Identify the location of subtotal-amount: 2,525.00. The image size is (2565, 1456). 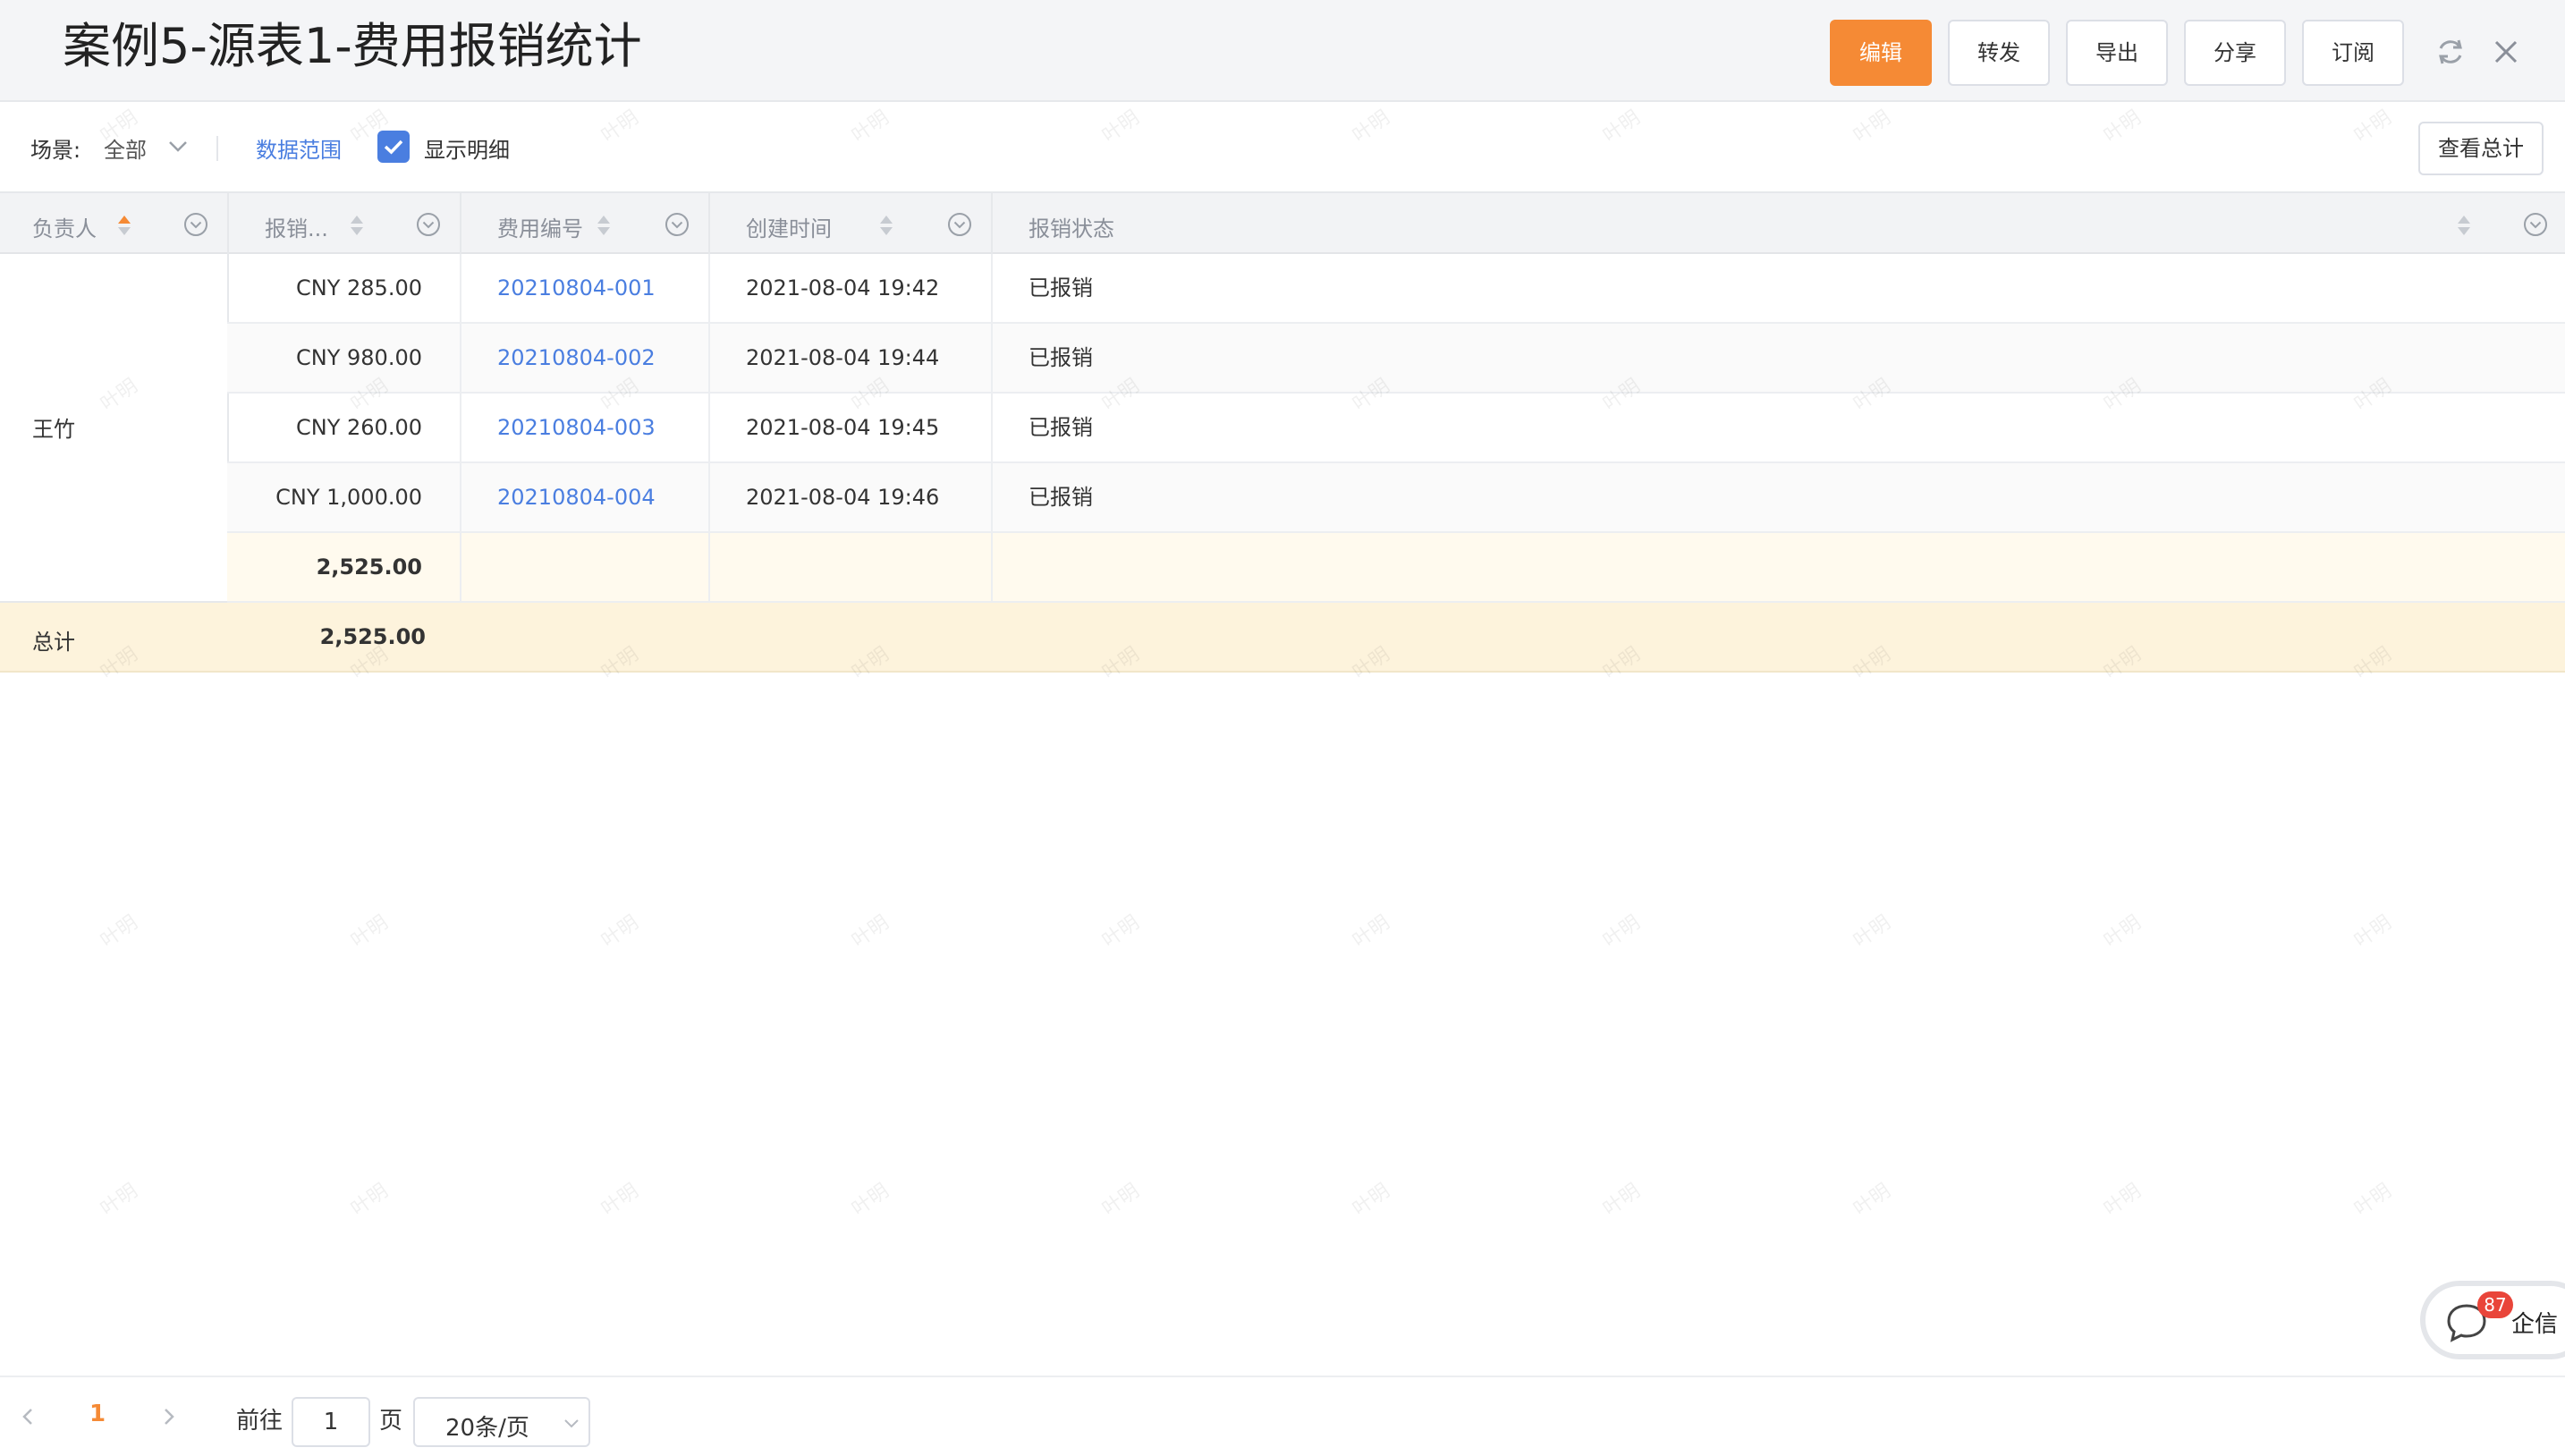
(344, 568).